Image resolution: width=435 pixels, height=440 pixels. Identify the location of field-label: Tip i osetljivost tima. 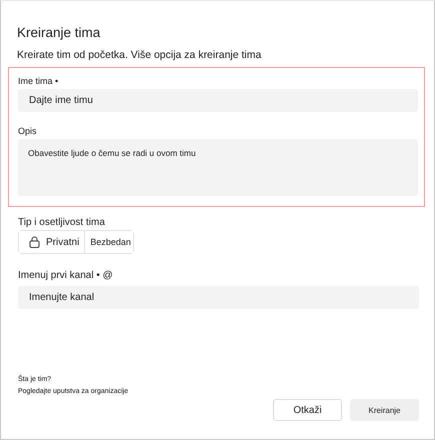
(62, 222).